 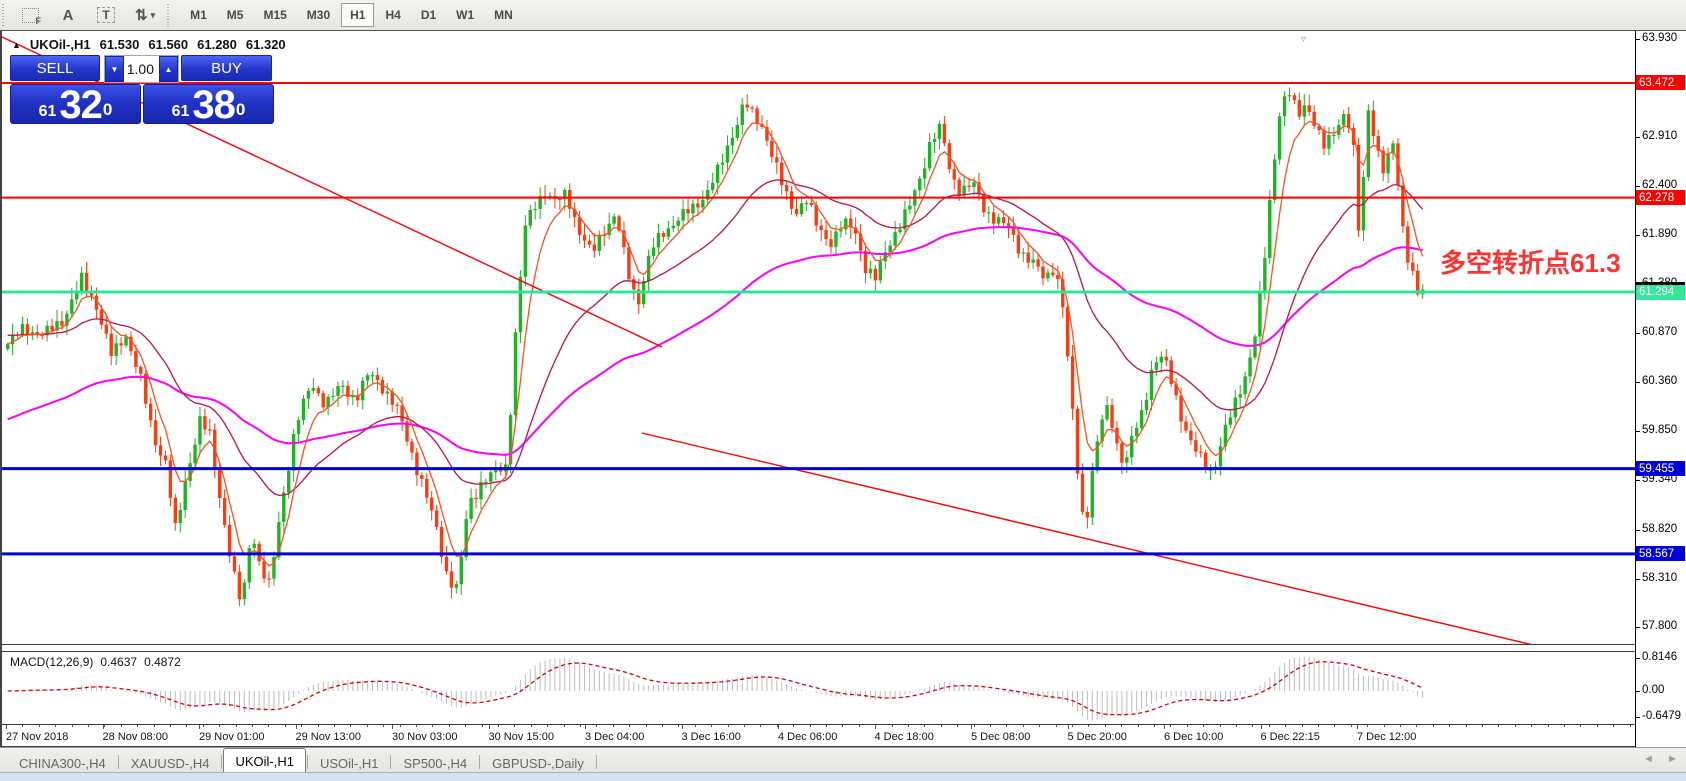 What do you see at coordinates (465, 15) in the screenshot?
I see `timeframe-button-w1: W1` at bounding box center [465, 15].